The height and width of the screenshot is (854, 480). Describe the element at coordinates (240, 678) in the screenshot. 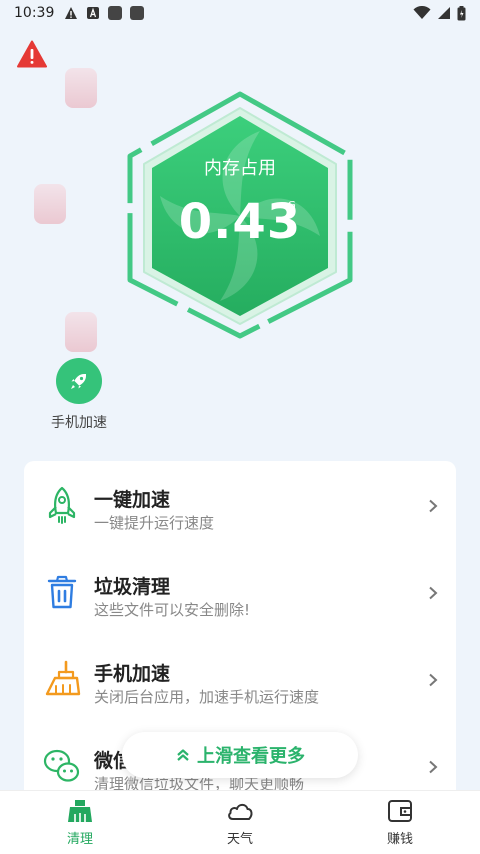

I see `feature-row-phone-boost: 手机加速 关闭后台应用，加速手机运行速度` at that location.